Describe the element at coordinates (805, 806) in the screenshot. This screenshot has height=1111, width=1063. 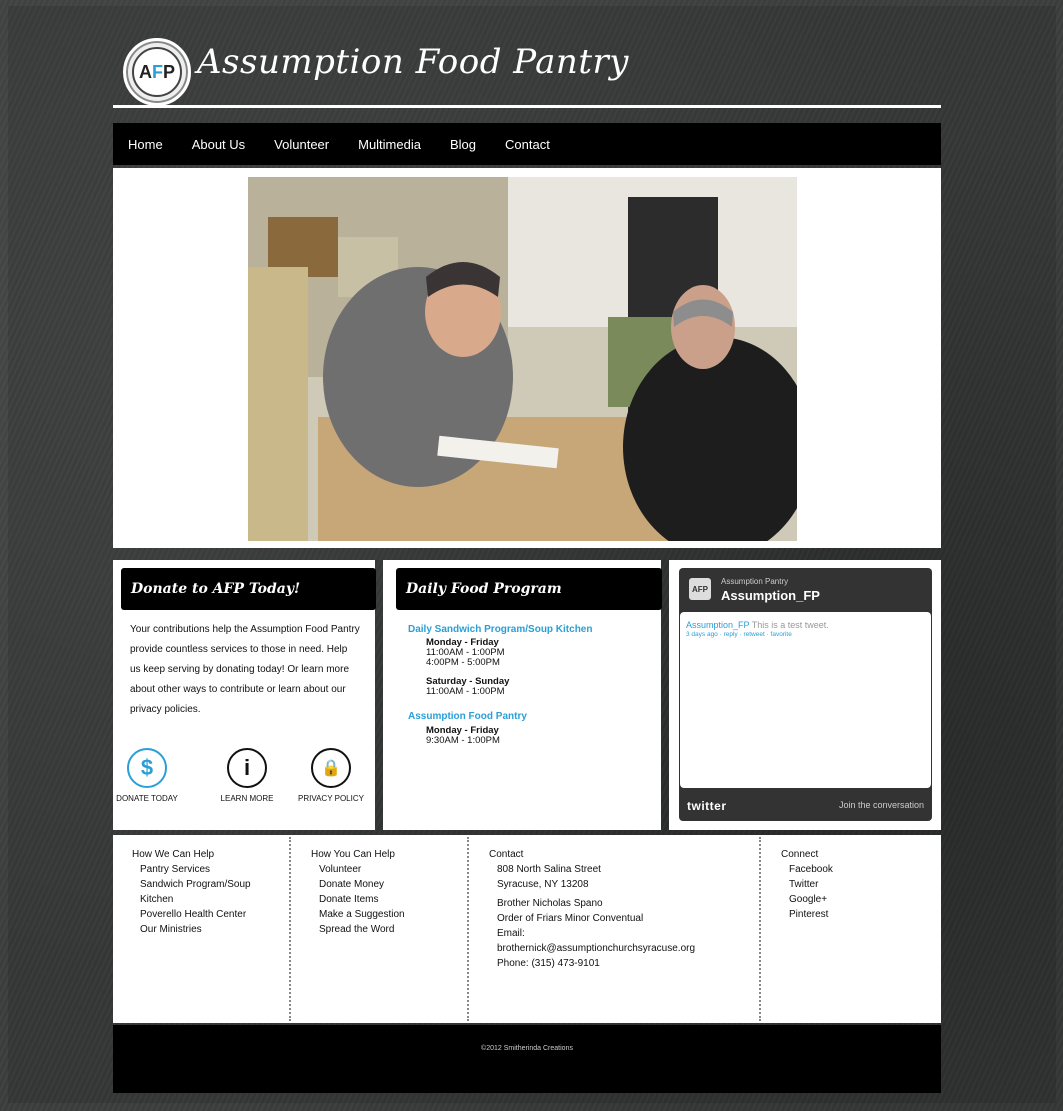
I see `twitter-footer: twitter Join the conversation` at that location.